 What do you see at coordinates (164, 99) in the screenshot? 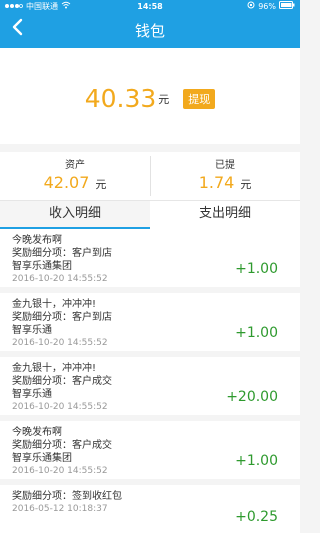
I see `balance-unit: 元` at bounding box center [164, 99].